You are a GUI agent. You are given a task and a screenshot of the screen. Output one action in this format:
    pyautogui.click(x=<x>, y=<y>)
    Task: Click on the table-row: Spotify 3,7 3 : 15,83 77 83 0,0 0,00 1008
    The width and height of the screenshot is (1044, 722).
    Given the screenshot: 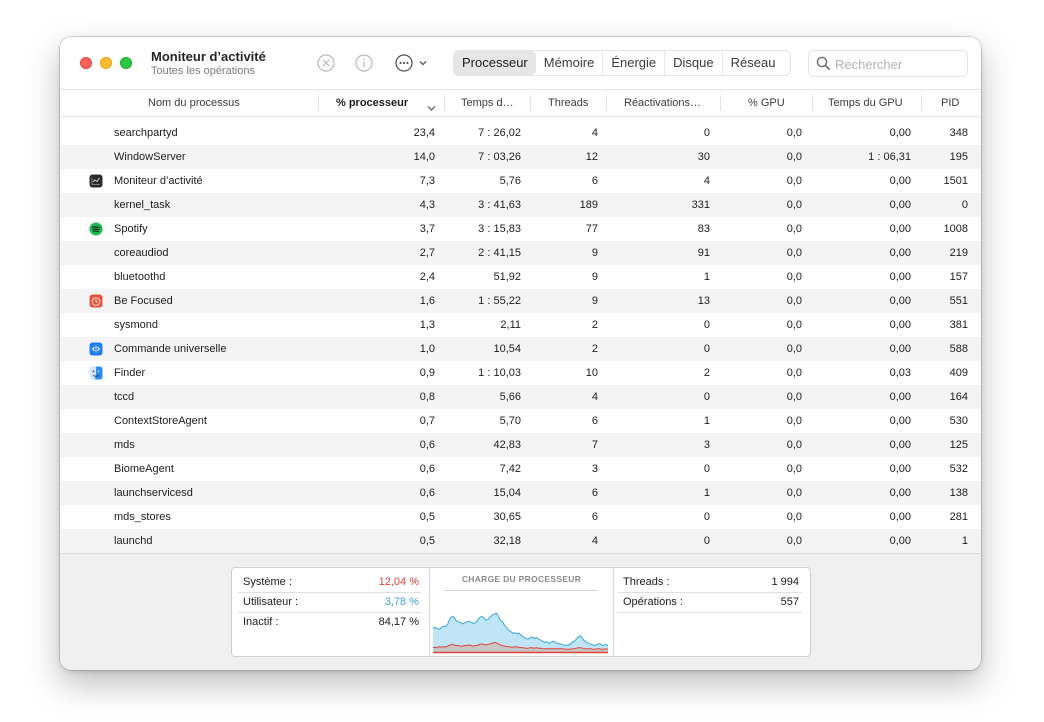 What is the action you would take?
    pyautogui.click(x=520, y=229)
    